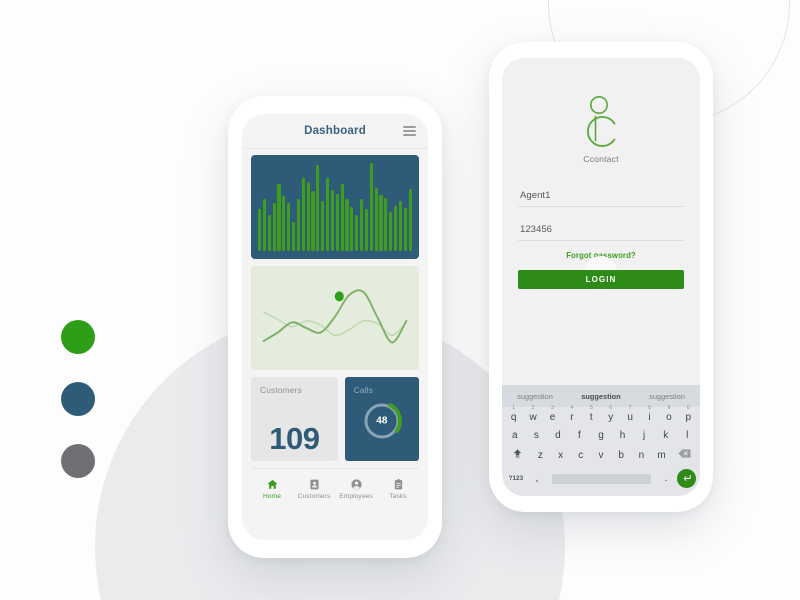  I want to click on key-l: l, so click(687, 435).